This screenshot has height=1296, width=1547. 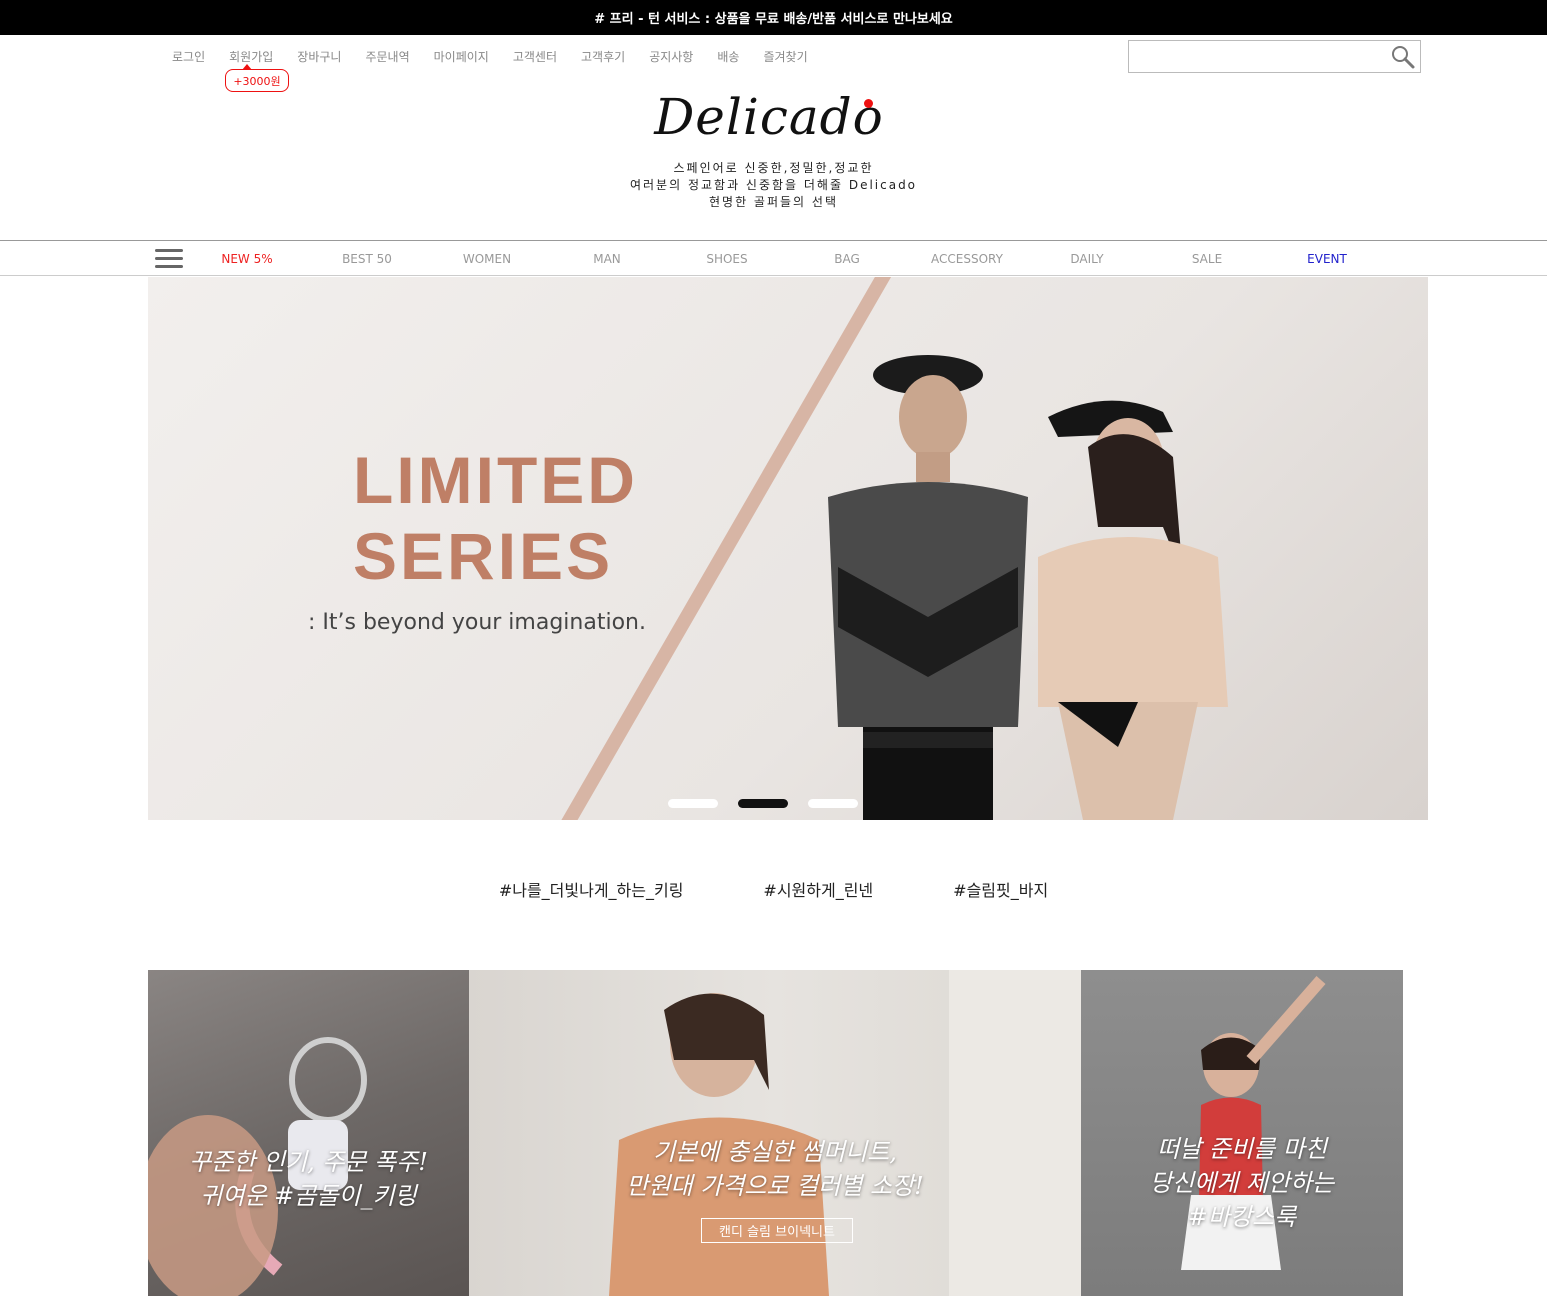 What do you see at coordinates (495, 480) in the screenshot?
I see `hero-title-line: LIMITED` at bounding box center [495, 480].